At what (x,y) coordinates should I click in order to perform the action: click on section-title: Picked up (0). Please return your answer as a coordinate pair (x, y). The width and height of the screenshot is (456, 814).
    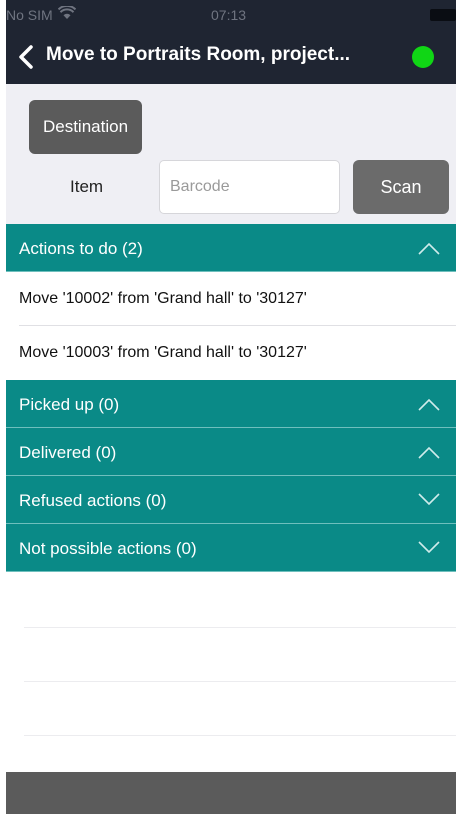
    Looking at the image, I should click on (69, 404).